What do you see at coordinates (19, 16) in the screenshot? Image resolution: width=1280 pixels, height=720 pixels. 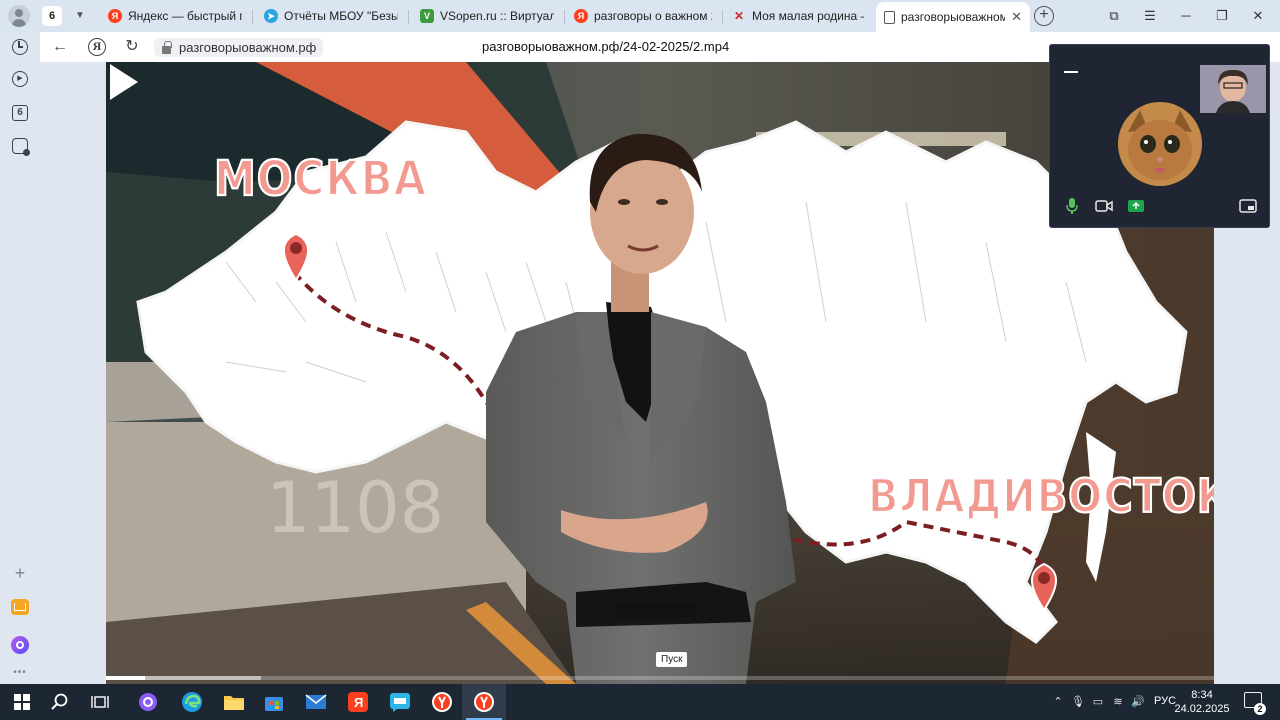 I see `profile-avatar-icon` at bounding box center [19, 16].